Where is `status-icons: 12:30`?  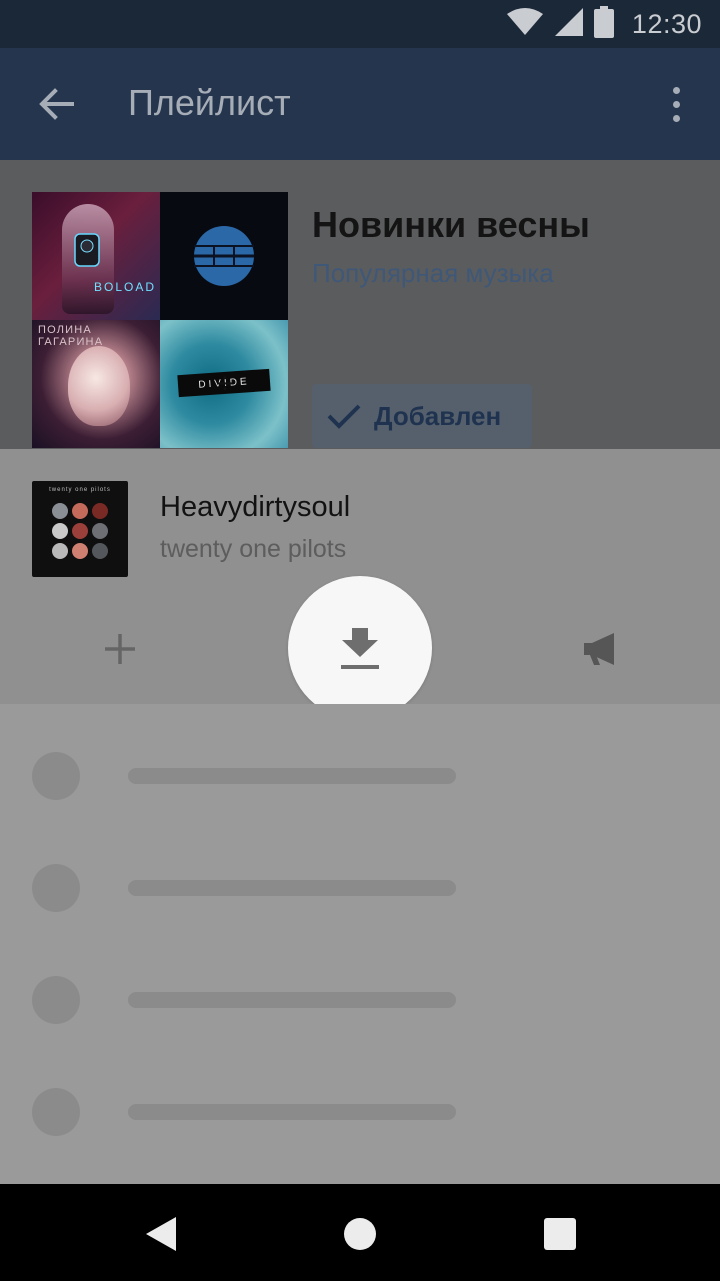
status-icons: 12:30 is located at coordinates (604, 24).